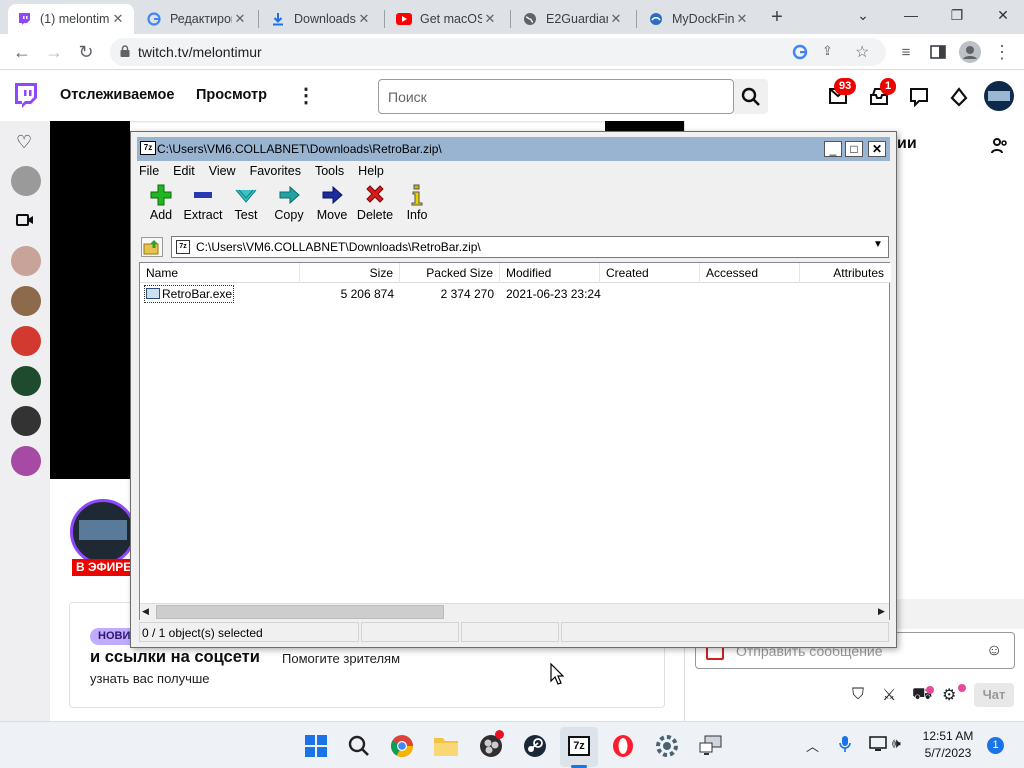 This screenshot has height=768, width=1024. What do you see at coordinates (906, 52) in the screenshot?
I see `media-controls-icon: ≡` at bounding box center [906, 52].